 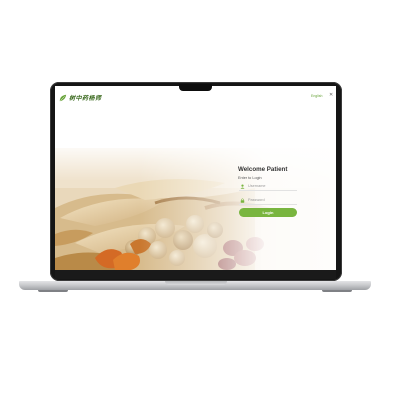 What do you see at coordinates (268, 212) in the screenshot?
I see `login-button: Login` at bounding box center [268, 212].